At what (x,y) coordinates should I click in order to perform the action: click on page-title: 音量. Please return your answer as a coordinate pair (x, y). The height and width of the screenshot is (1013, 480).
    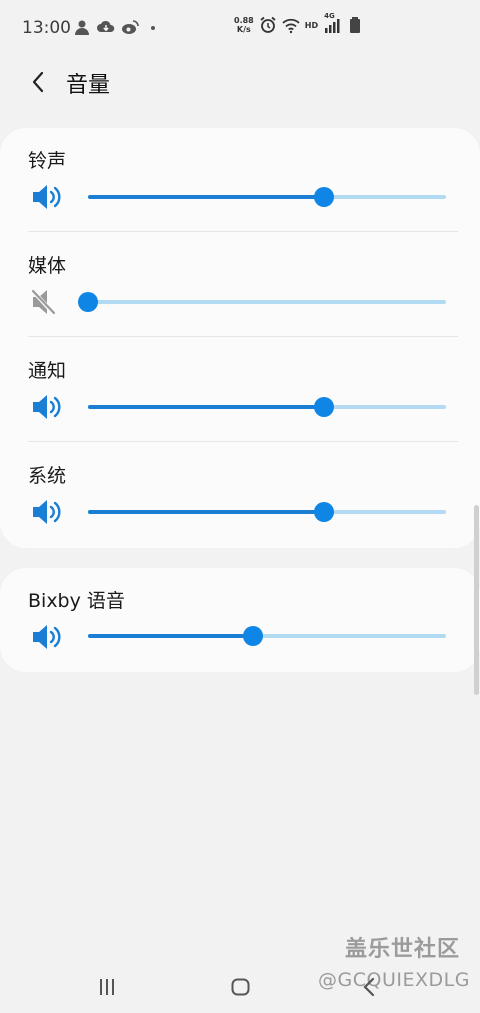
    Looking at the image, I should click on (88, 85).